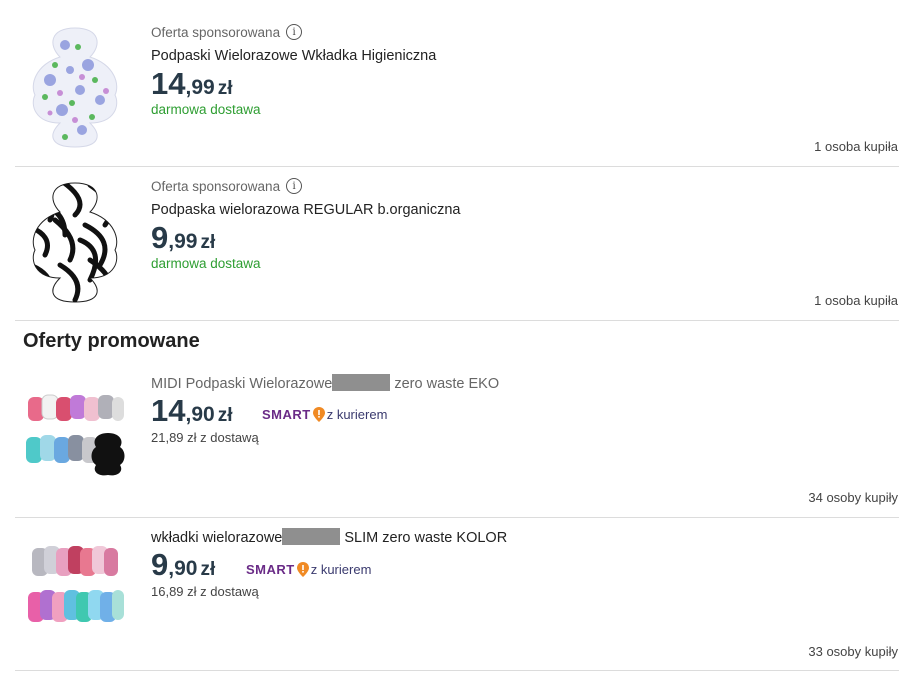 Image resolution: width=918 pixels, height=680 pixels. What do you see at coordinates (75, 610) in the screenshot?
I see `product-image-liner-set` at bounding box center [75, 610].